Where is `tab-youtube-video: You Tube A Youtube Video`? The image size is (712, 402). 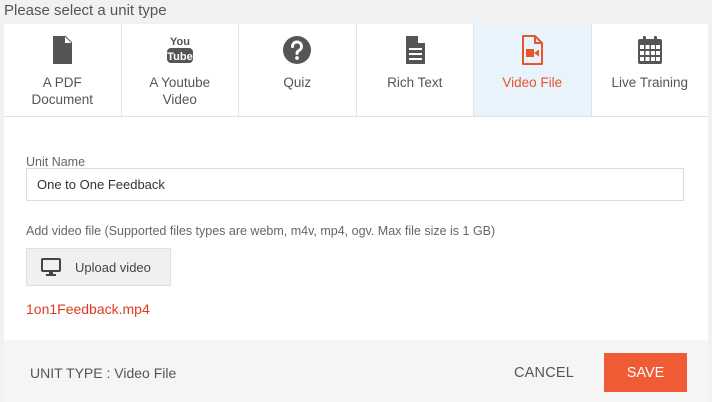
tab-youtube-video: You Tube A Youtube Video is located at coordinates (180, 70).